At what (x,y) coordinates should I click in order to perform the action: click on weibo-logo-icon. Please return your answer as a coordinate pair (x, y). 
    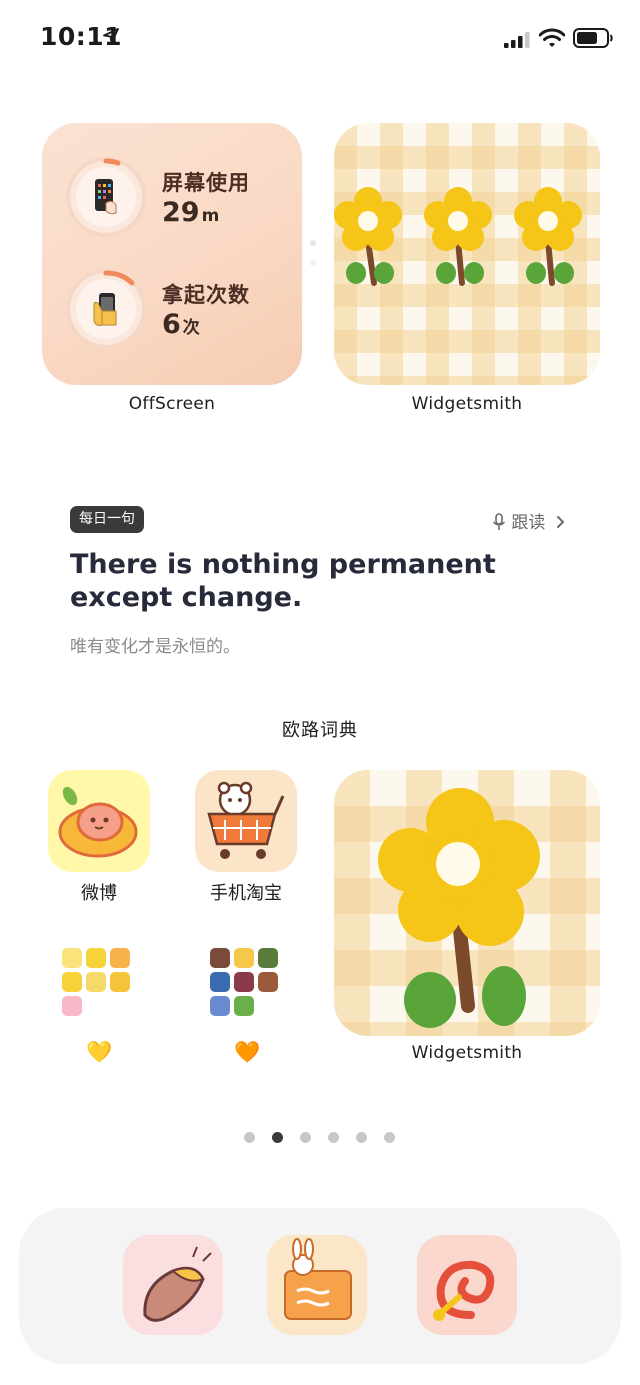
    Looking at the image, I should click on (98, 822).